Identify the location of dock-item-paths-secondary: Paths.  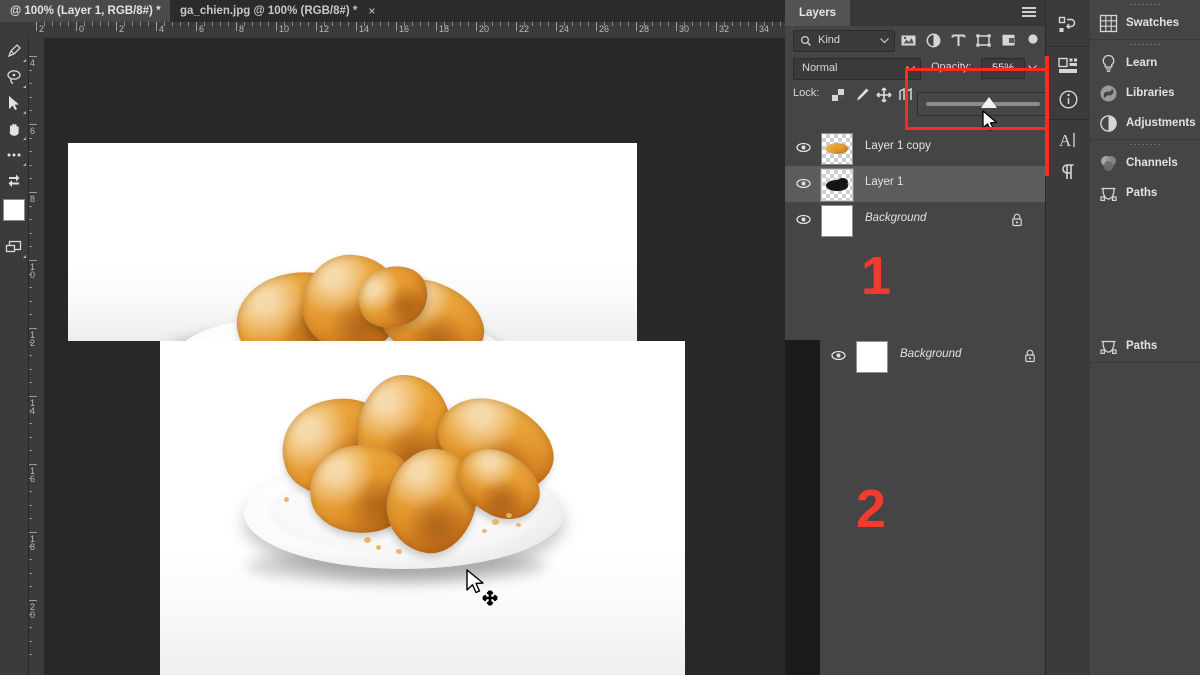
(1145, 347).